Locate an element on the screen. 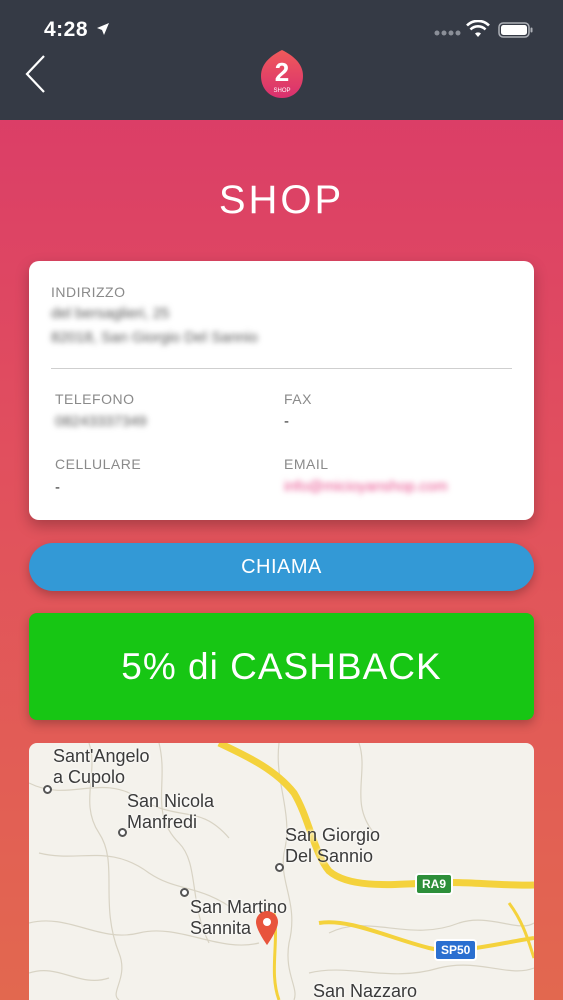 The image size is (563, 1000). page-title: SHOP is located at coordinates (281, 200).